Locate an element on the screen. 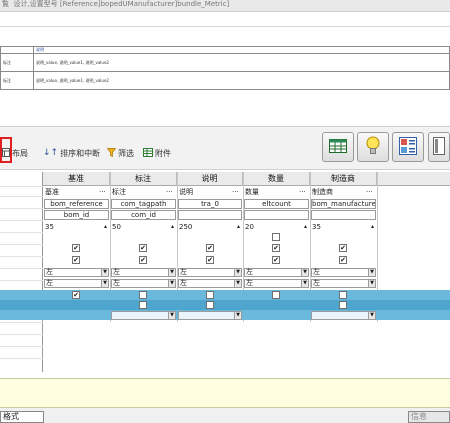  sort-label: 排序和中断 is located at coordinates (80, 153).